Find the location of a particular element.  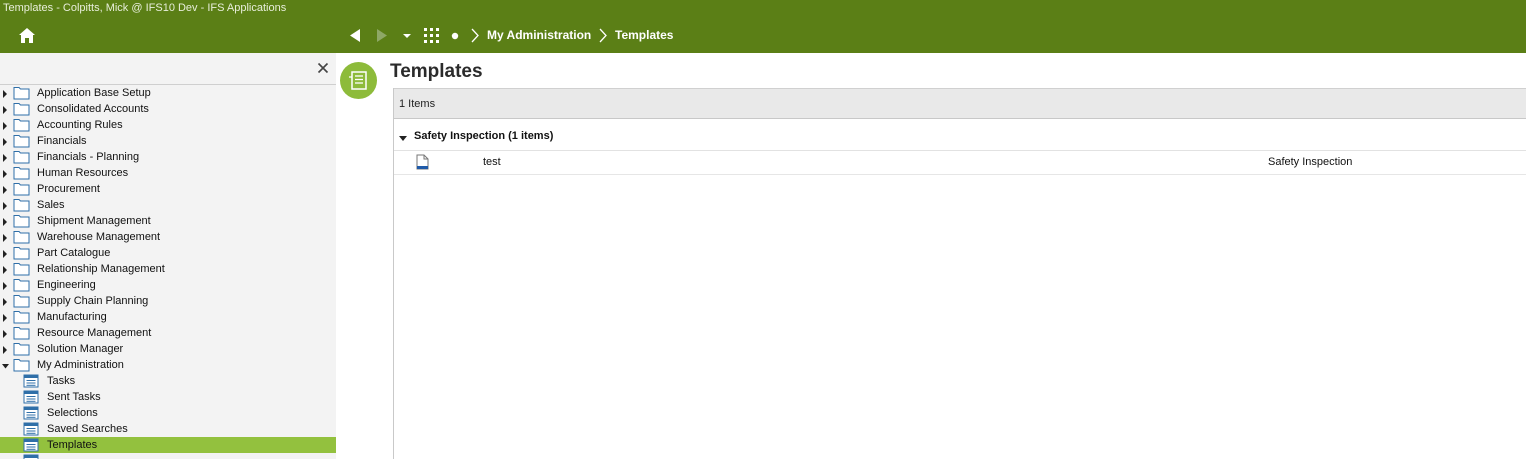

tree-folder-item: Shipment Management is located at coordinates (168, 221).